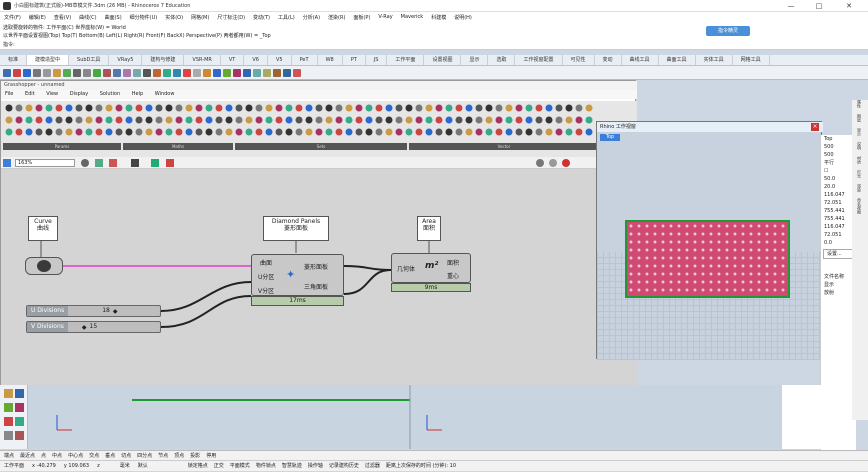  I want to click on tab-subd: SubD工具, so click(89, 60).